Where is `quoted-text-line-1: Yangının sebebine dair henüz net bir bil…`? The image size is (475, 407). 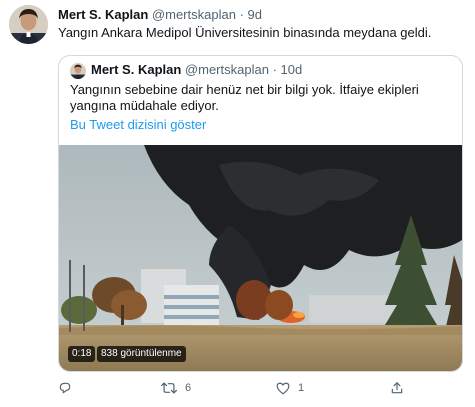
quoted-text-line-1: Yangının sebebine dair henüz net bir bil… is located at coordinates (244, 89).